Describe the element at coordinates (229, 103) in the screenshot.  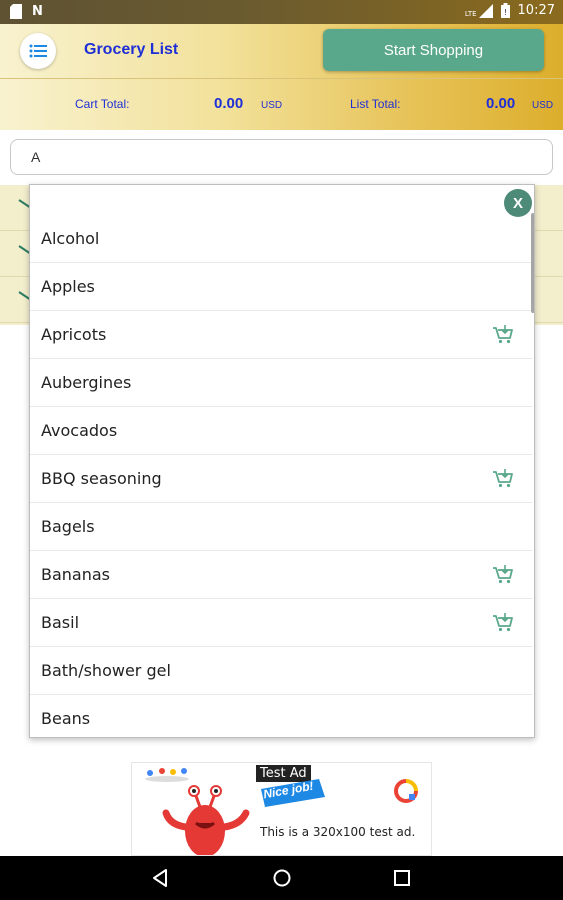
I see `cart-total-value: 0.00` at that location.